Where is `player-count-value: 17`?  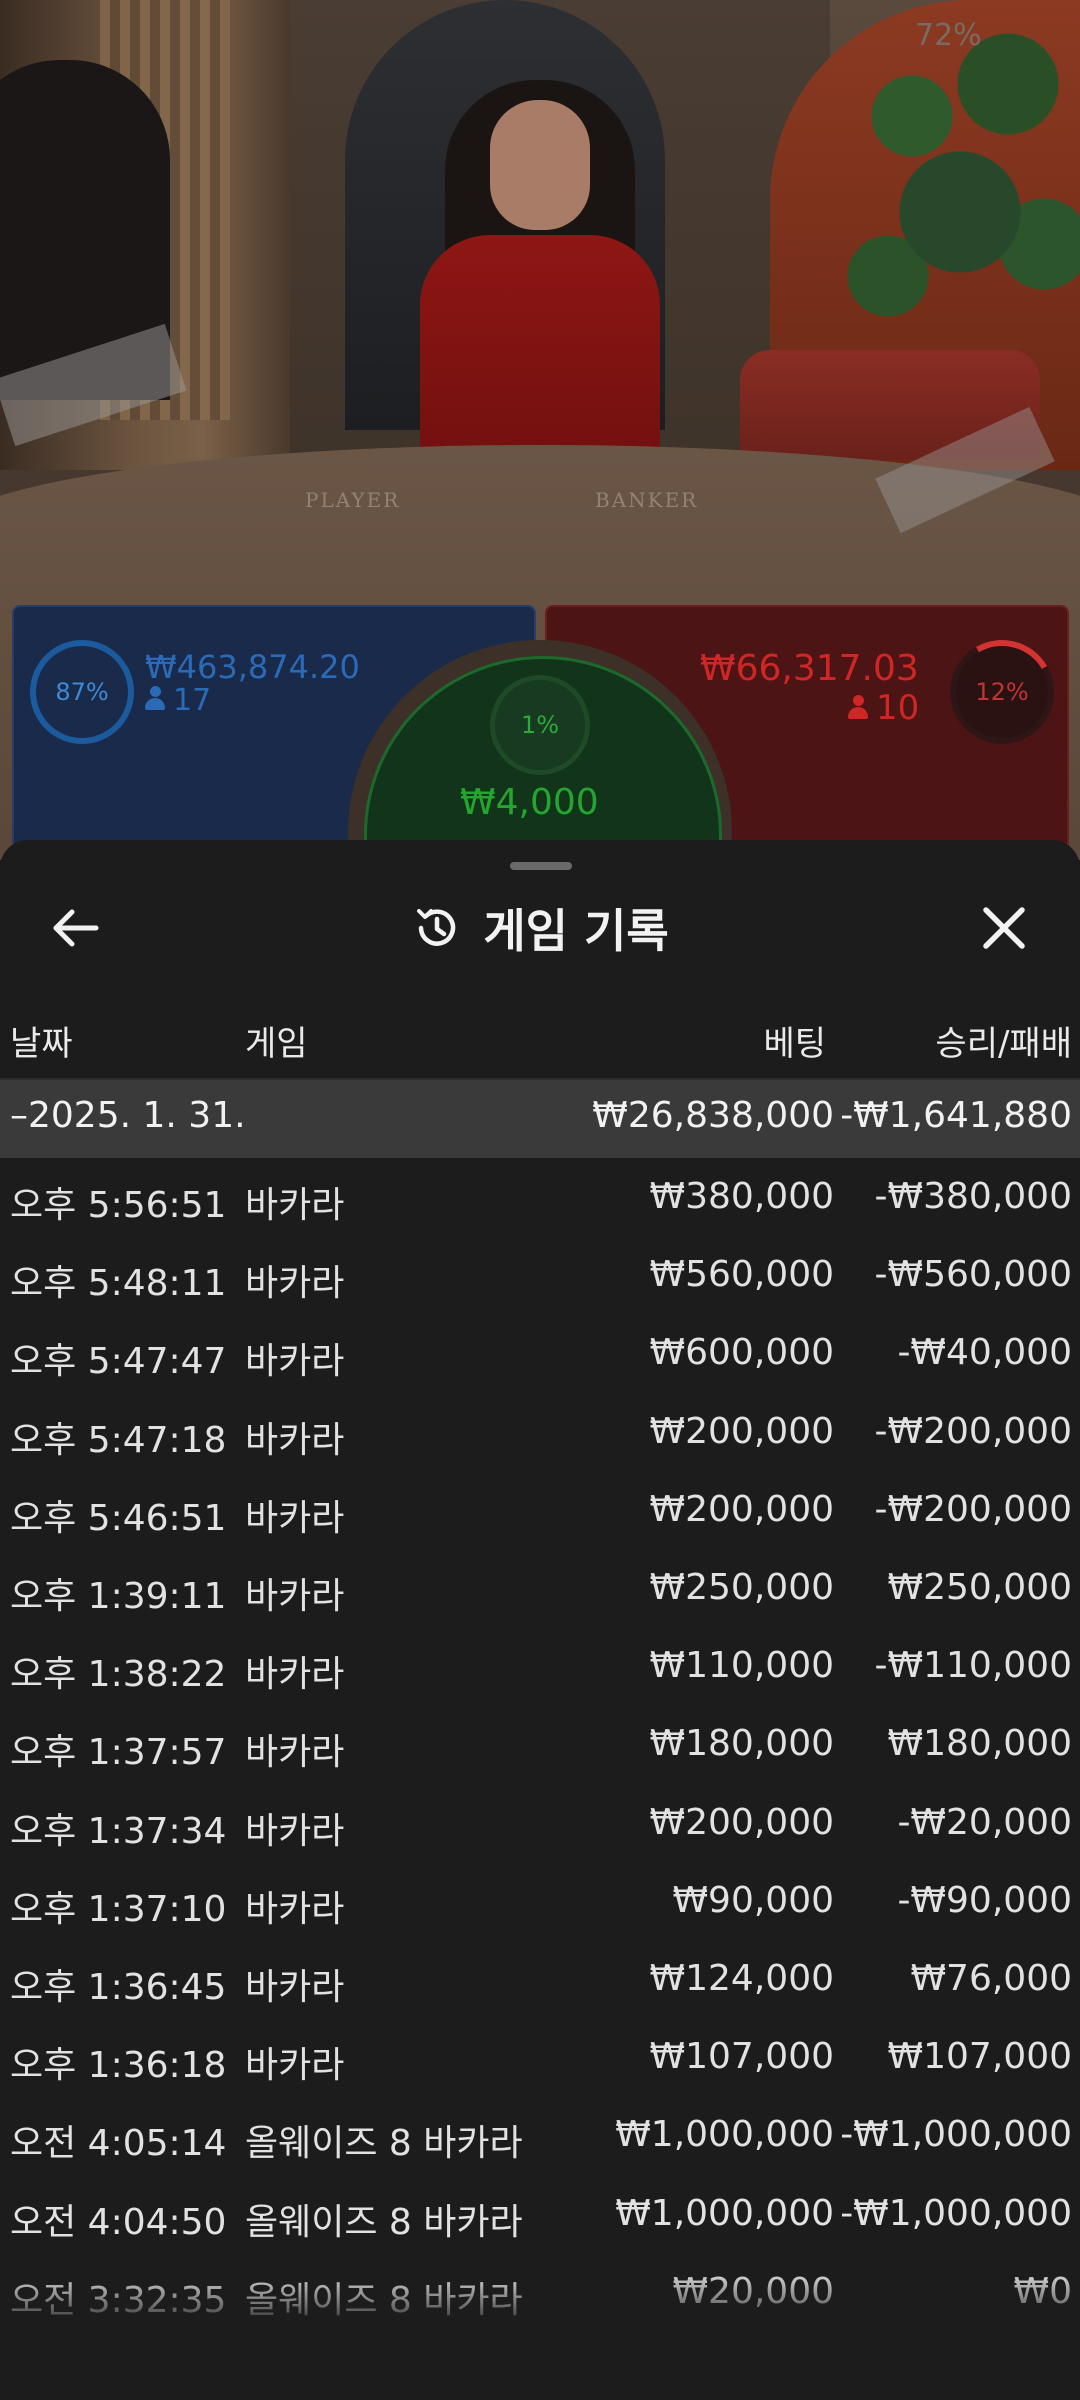
player-count-value: 17 is located at coordinates (192, 700).